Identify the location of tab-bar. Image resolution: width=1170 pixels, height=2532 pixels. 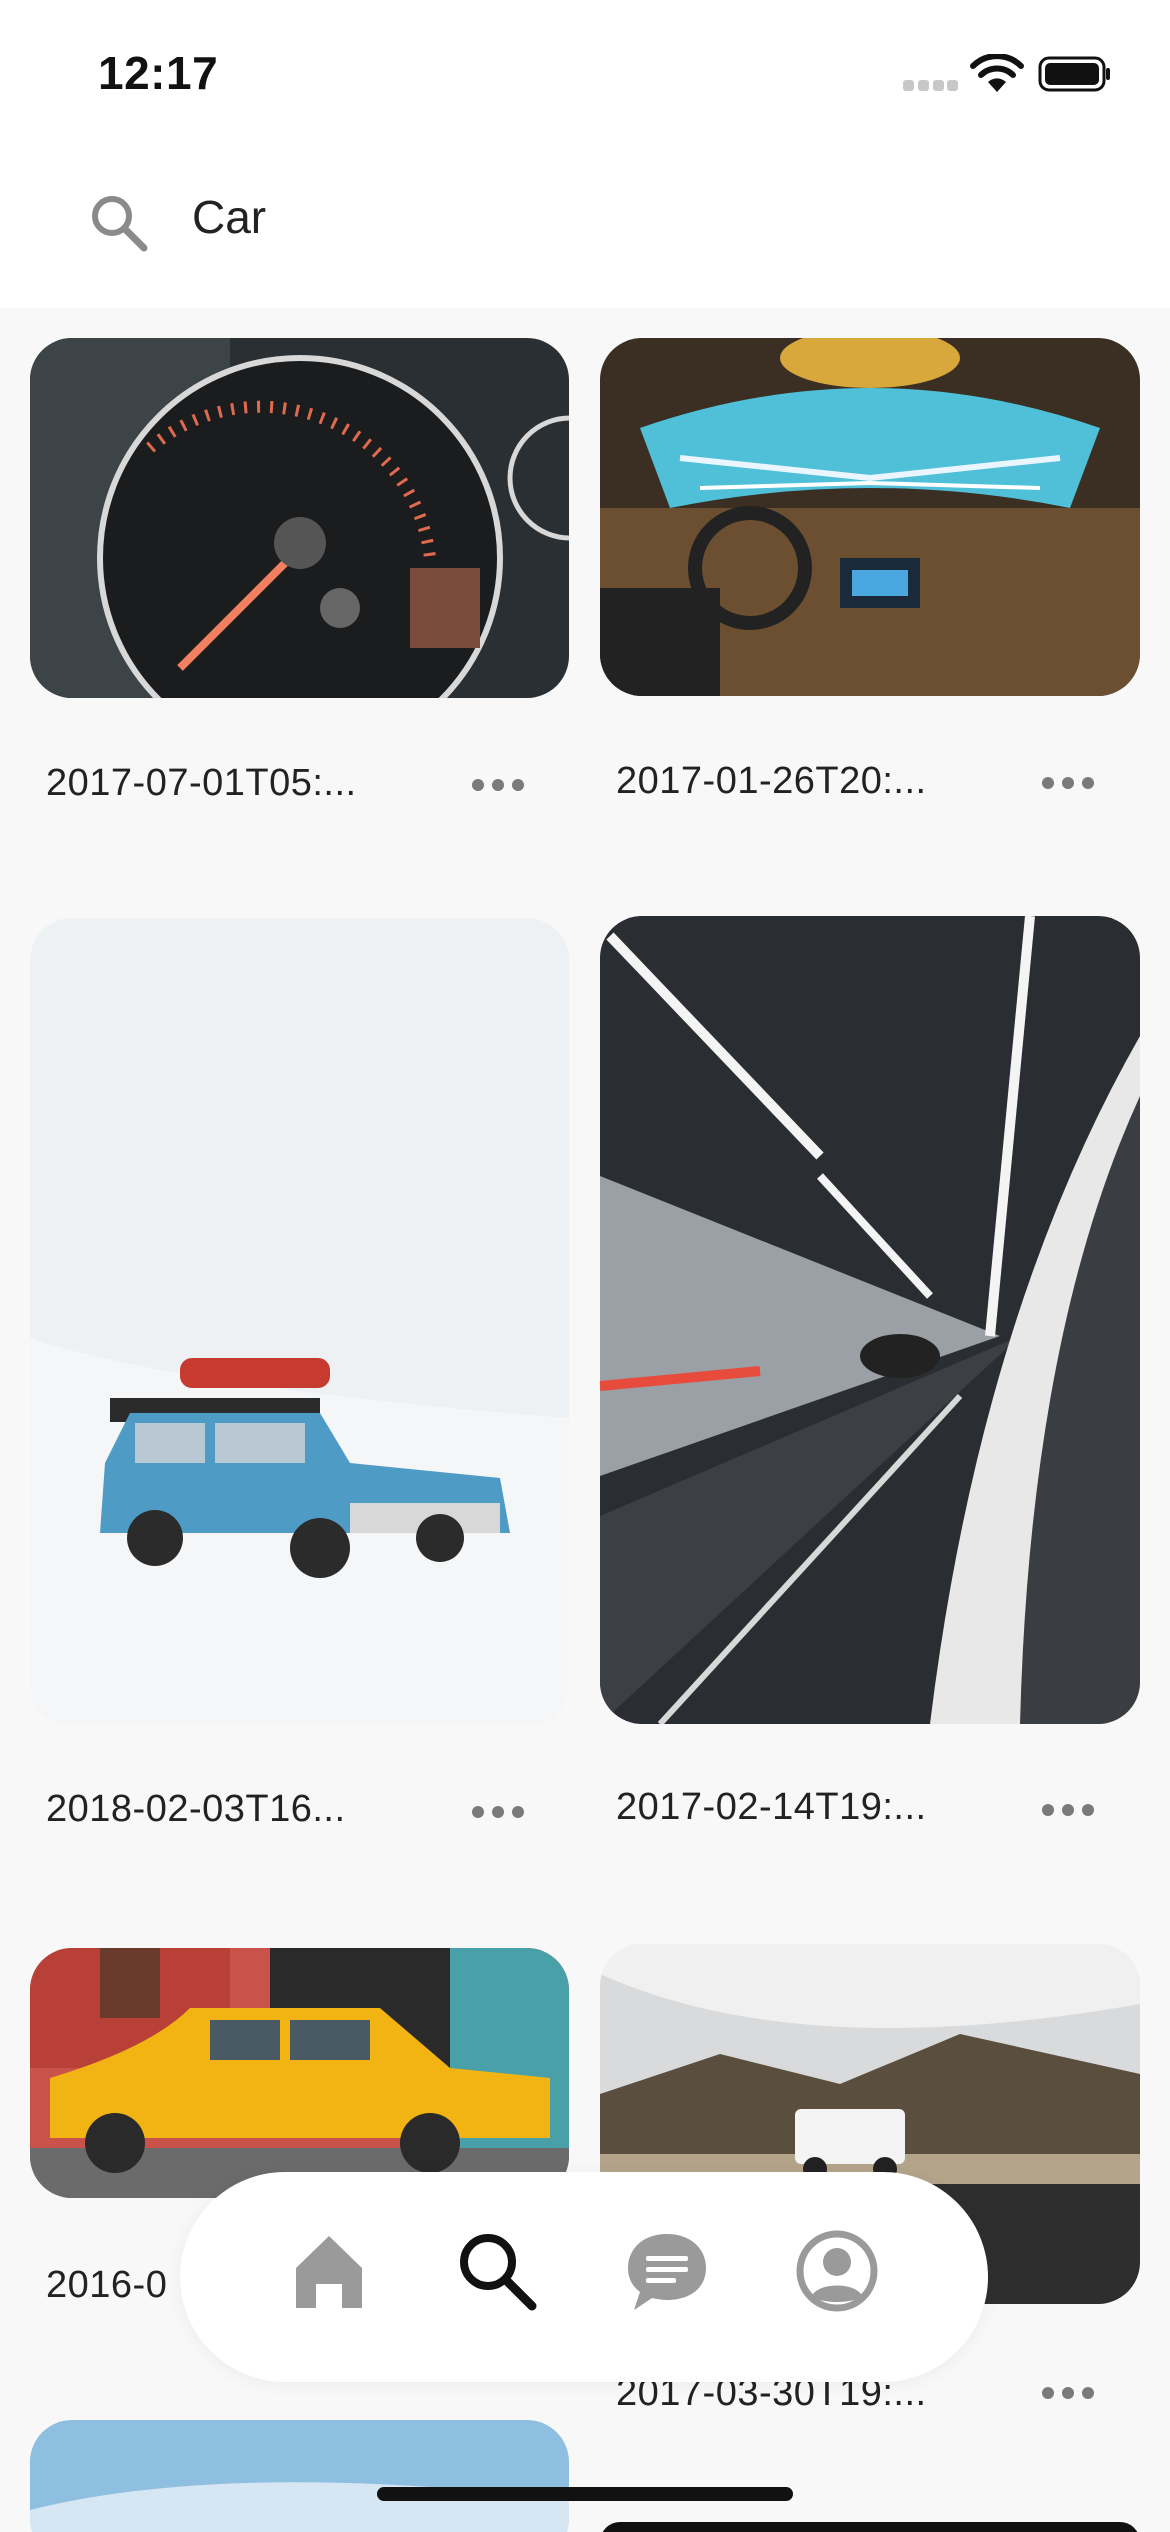
(584, 2277).